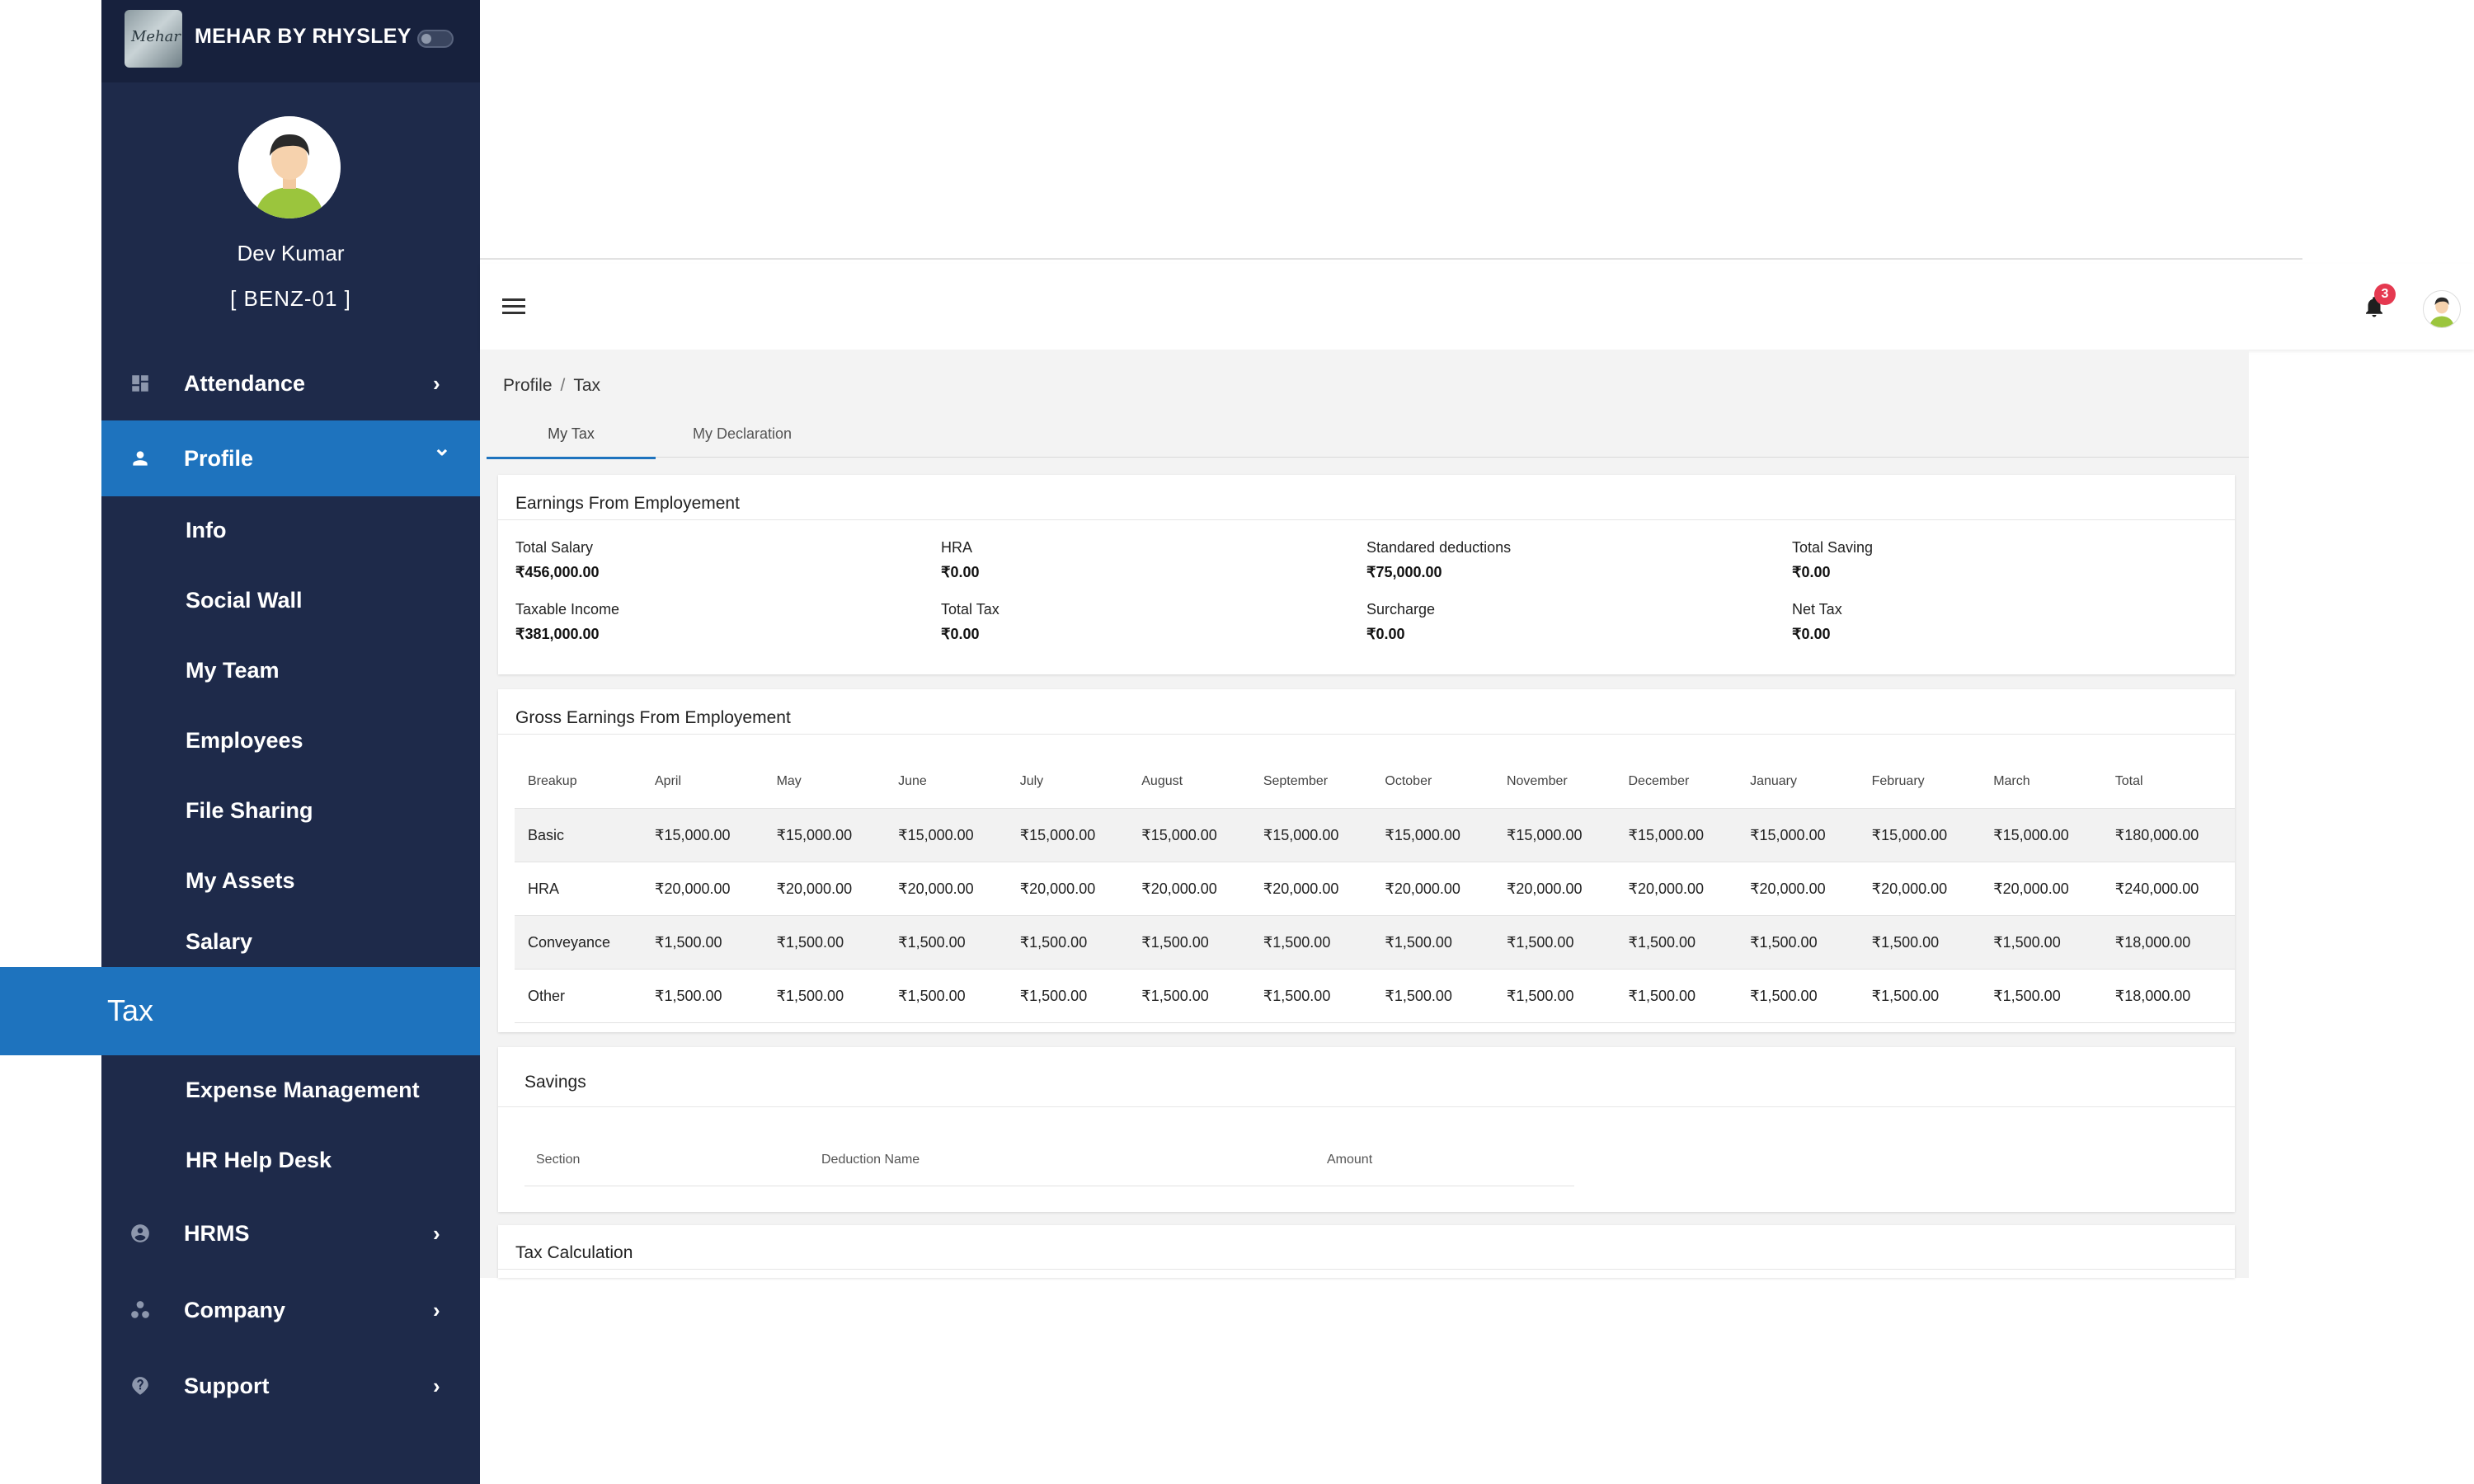 Image resolution: width=2474 pixels, height=1484 pixels. Describe the element at coordinates (290, 881) in the screenshot. I see `sub-item-my-assets: My Assets` at that location.